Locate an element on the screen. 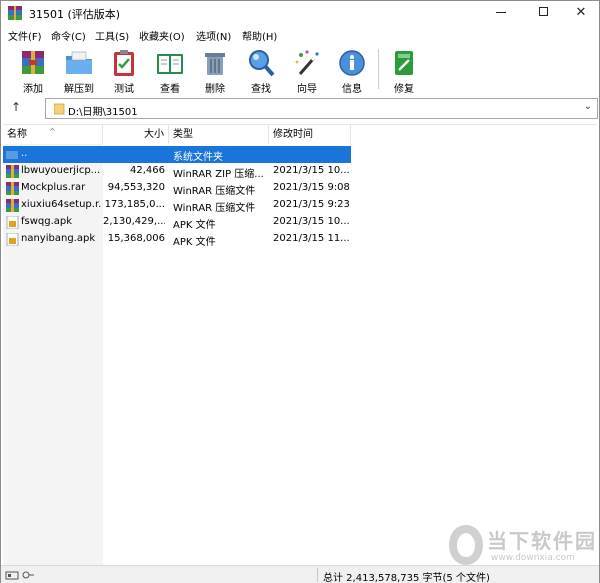  repair-button: 修复 is located at coordinates (404, 70).